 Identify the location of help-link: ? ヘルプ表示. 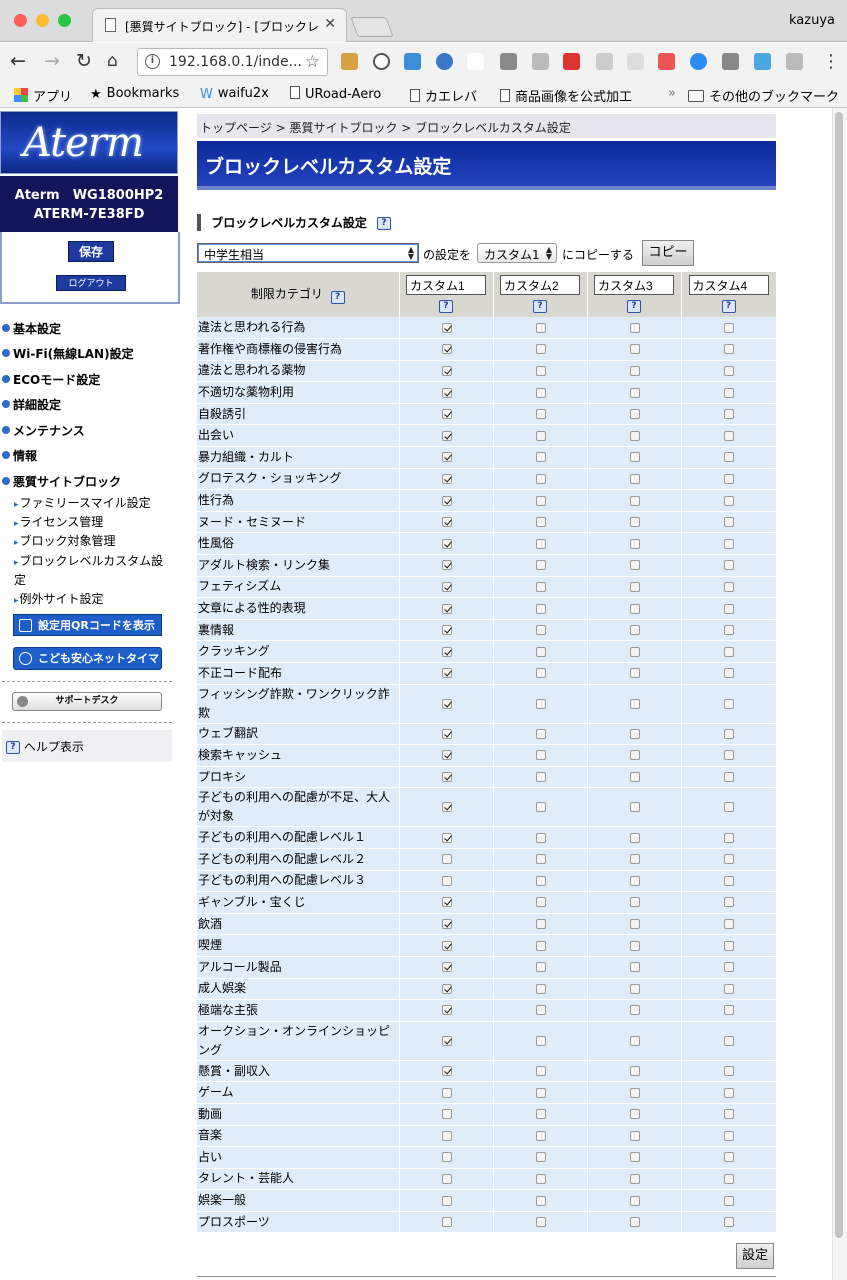
(87, 746).